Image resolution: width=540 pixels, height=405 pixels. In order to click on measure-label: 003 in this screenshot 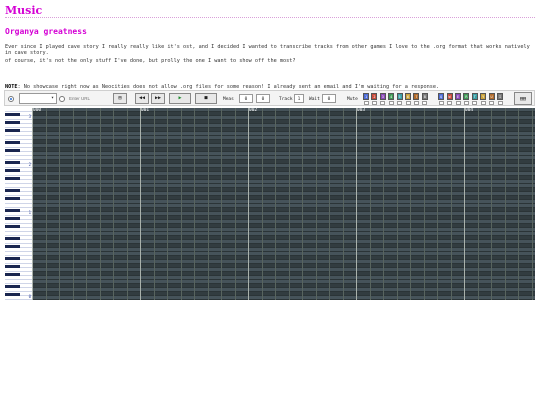, I will do `click(361, 110)`.